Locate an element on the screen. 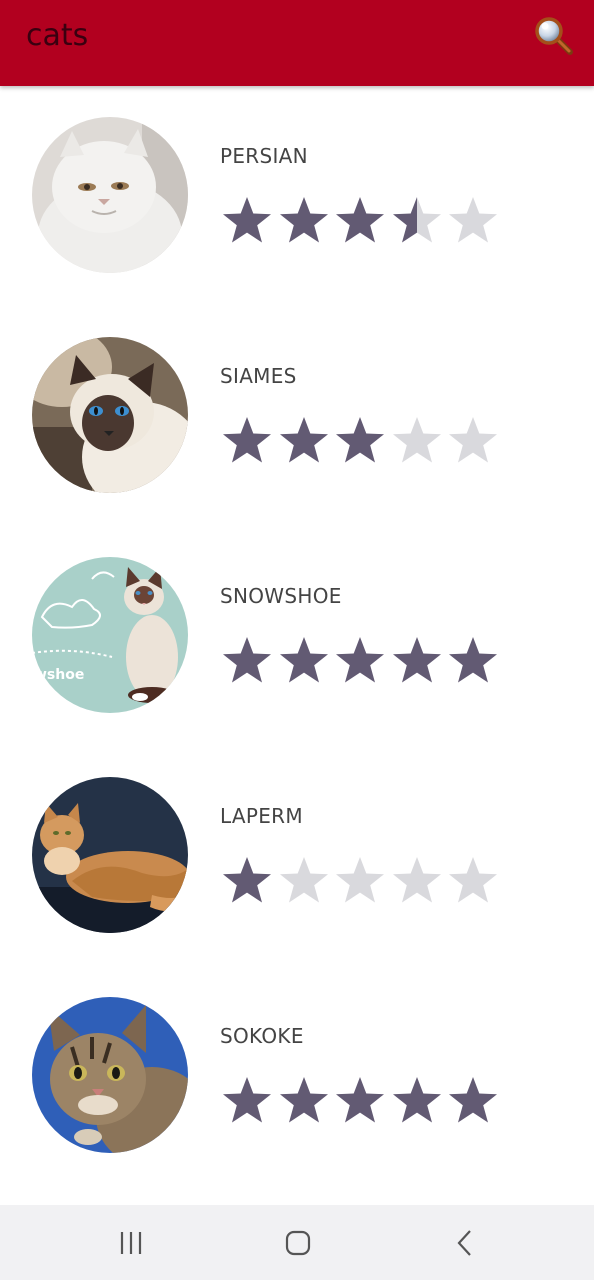 Image resolution: width=594 pixels, height=1280 pixels. breed-name: SOKOKE is located at coordinates (262, 1036).